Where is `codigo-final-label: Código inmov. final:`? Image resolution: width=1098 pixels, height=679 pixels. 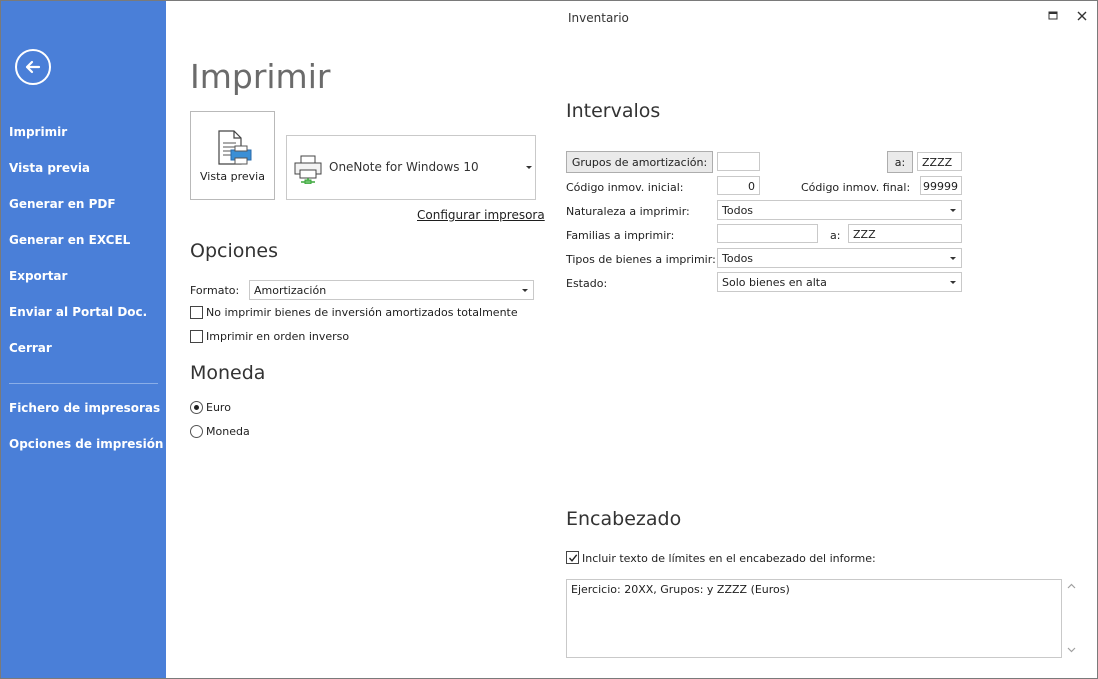 codigo-final-label: Código inmov. final: is located at coordinates (856, 187).